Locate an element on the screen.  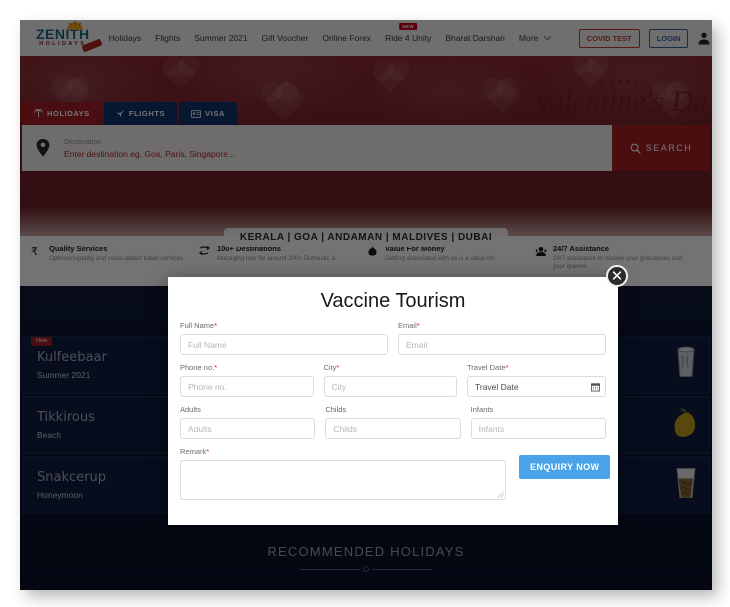
form-row: Remark* ENQUIRY NOW is located at coordinates (395, 473).